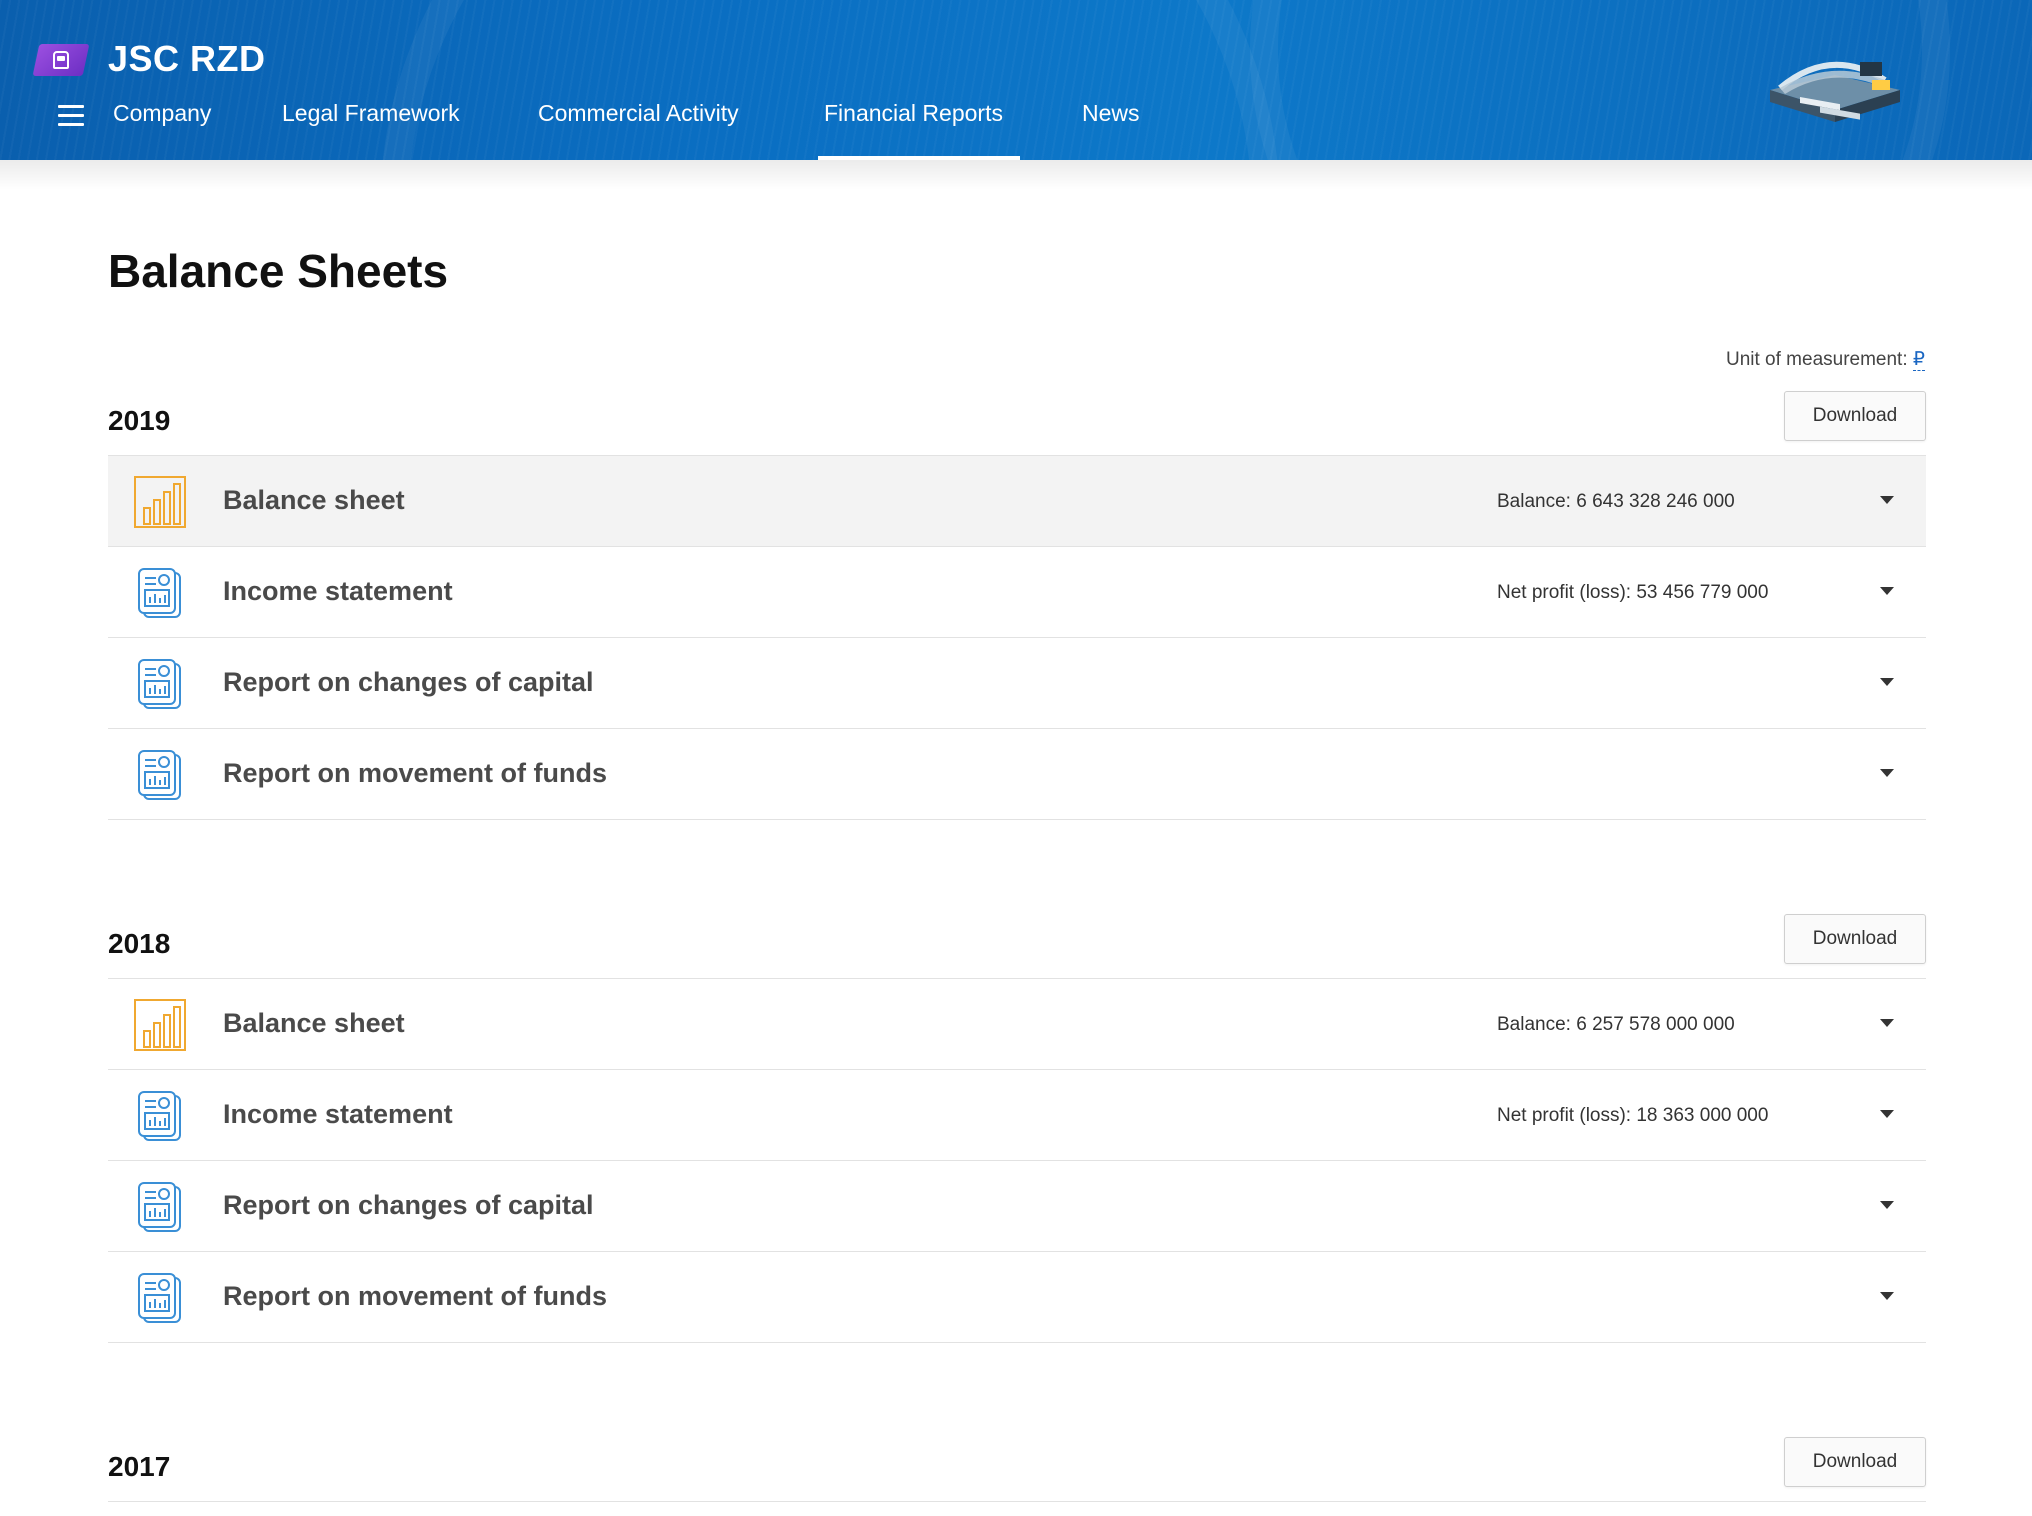 This screenshot has height=1516, width=2032. What do you see at coordinates (162, 113) in the screenshot?
I see `nav-company: Company` at bounding box center [162, 113].